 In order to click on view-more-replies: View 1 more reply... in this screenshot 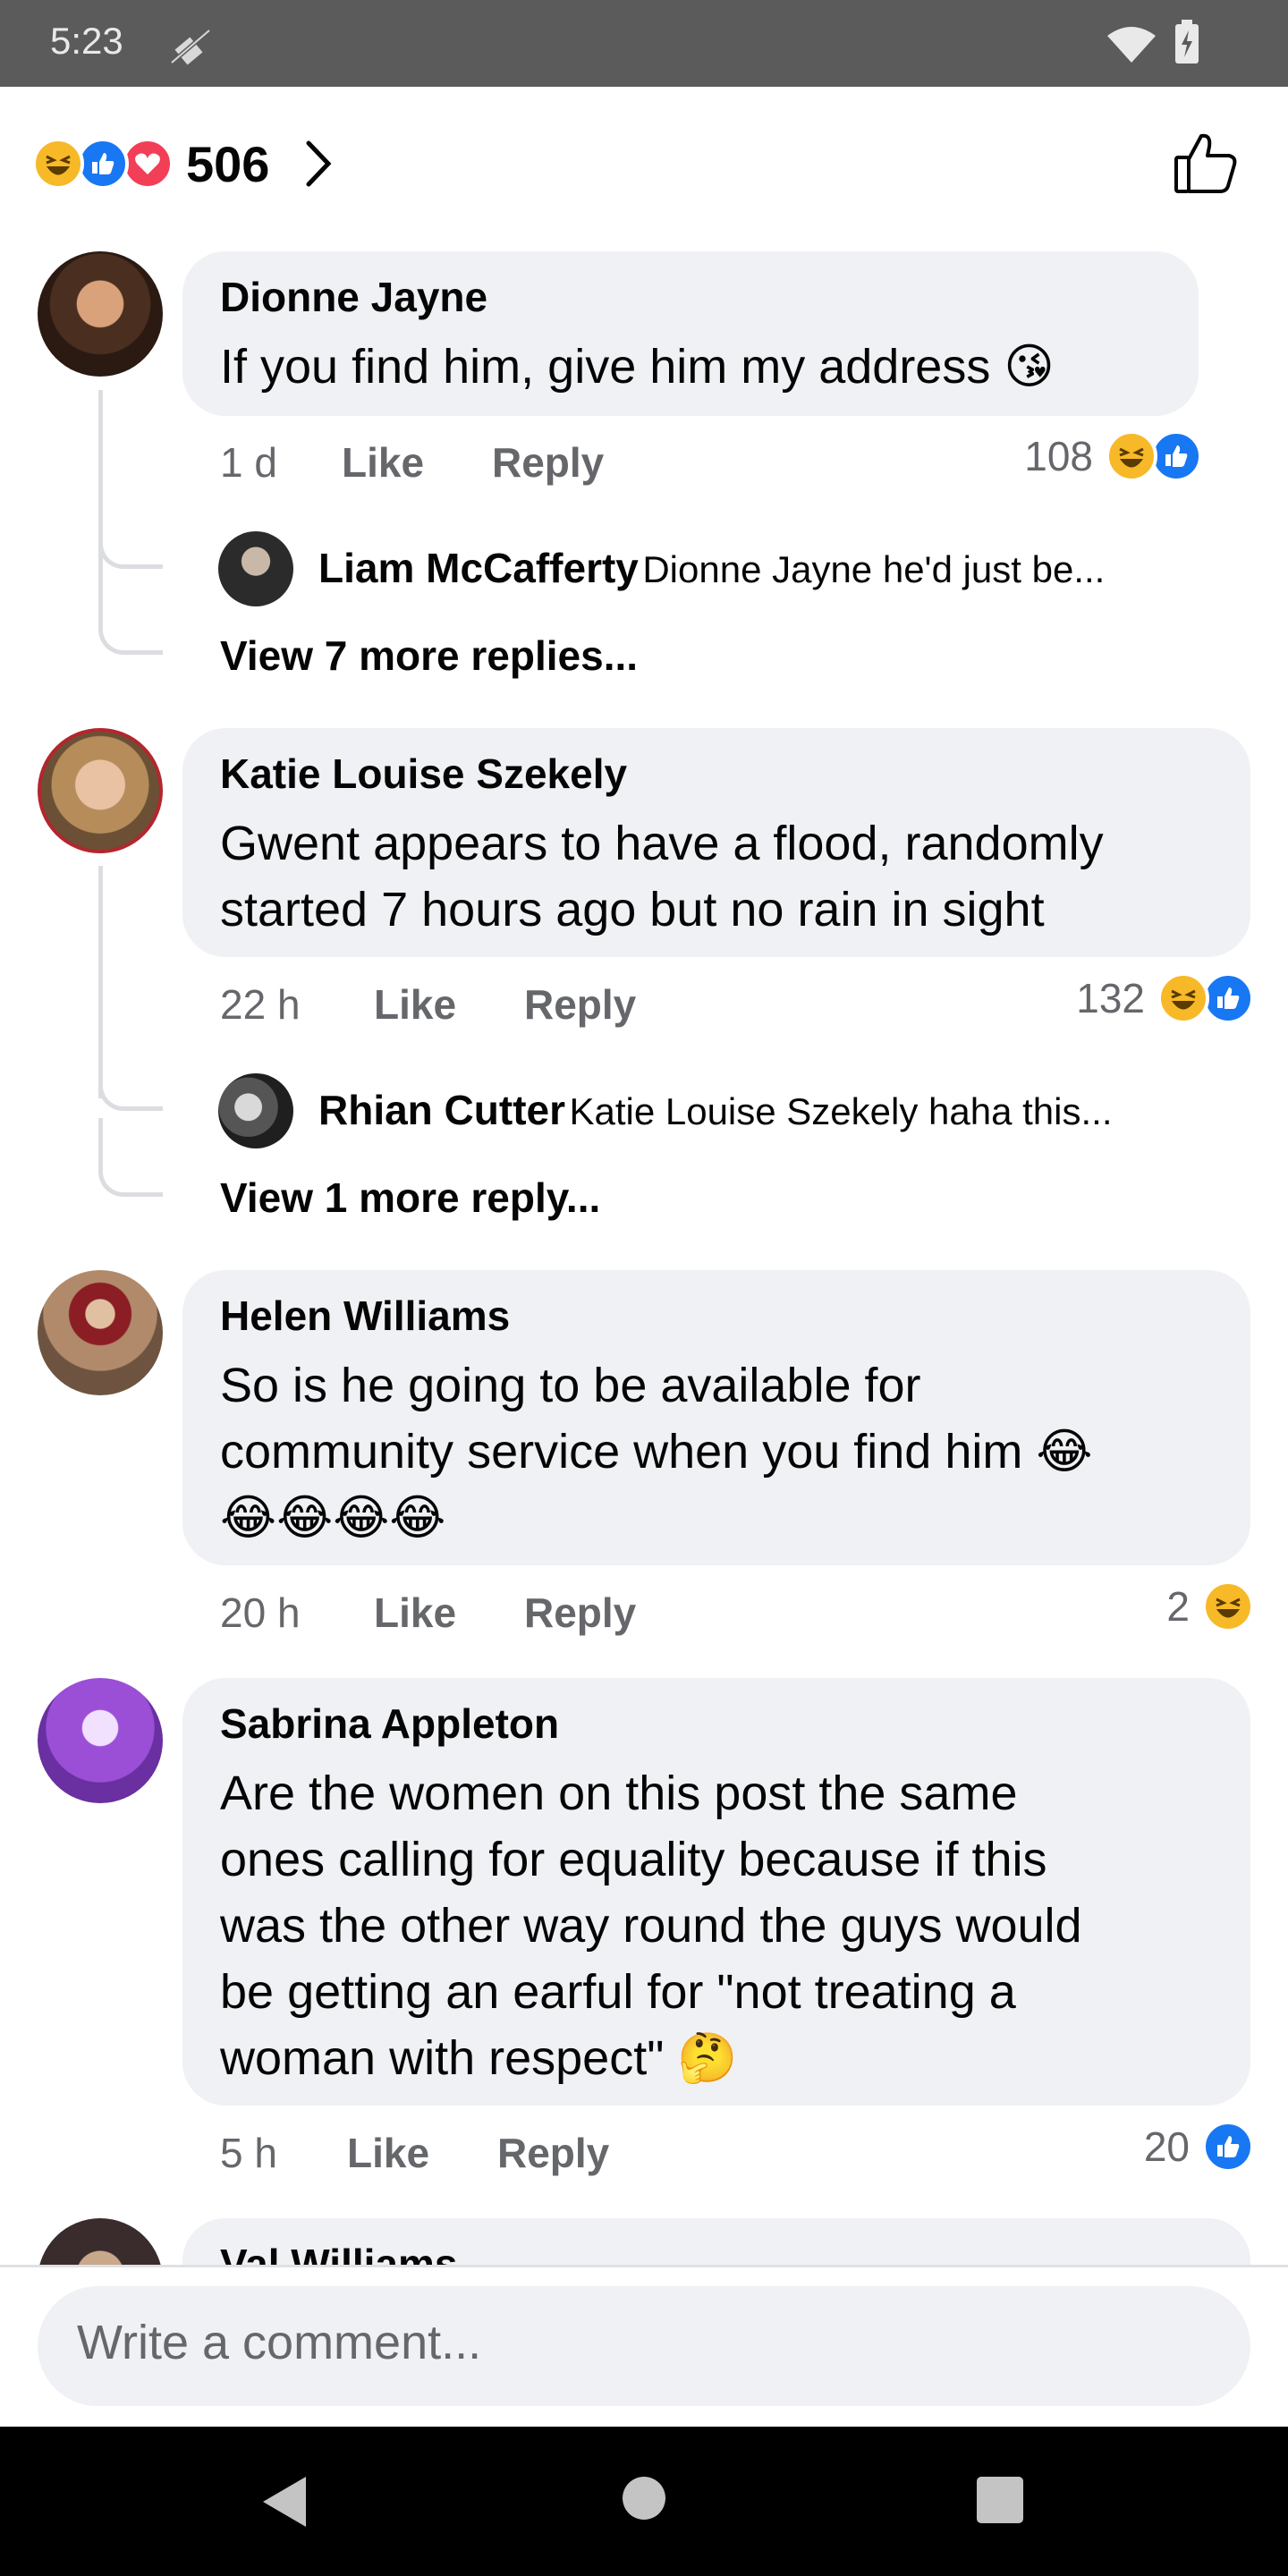, I will do `click(410, 1198)`.